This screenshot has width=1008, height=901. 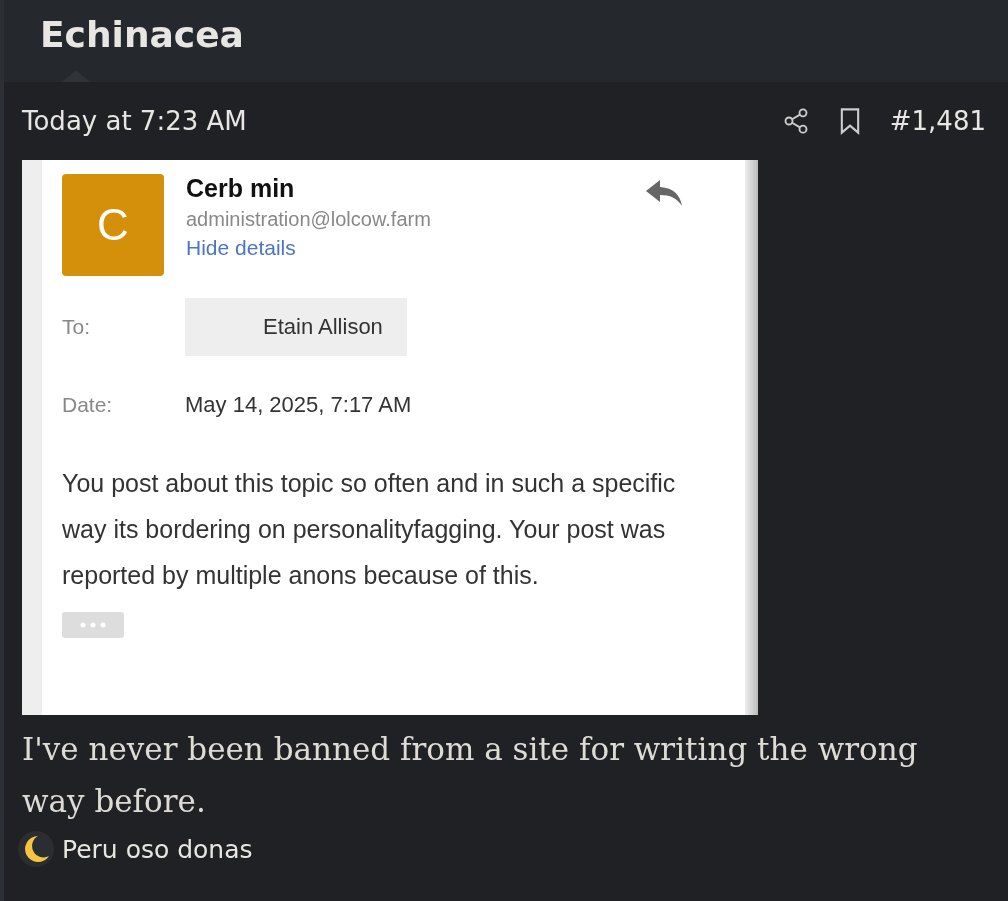 What do you see at coordinates (309, 219) in the screenshot?
I see `sender-address: administration@lolcow.farm` at bounding box center [309, 219].